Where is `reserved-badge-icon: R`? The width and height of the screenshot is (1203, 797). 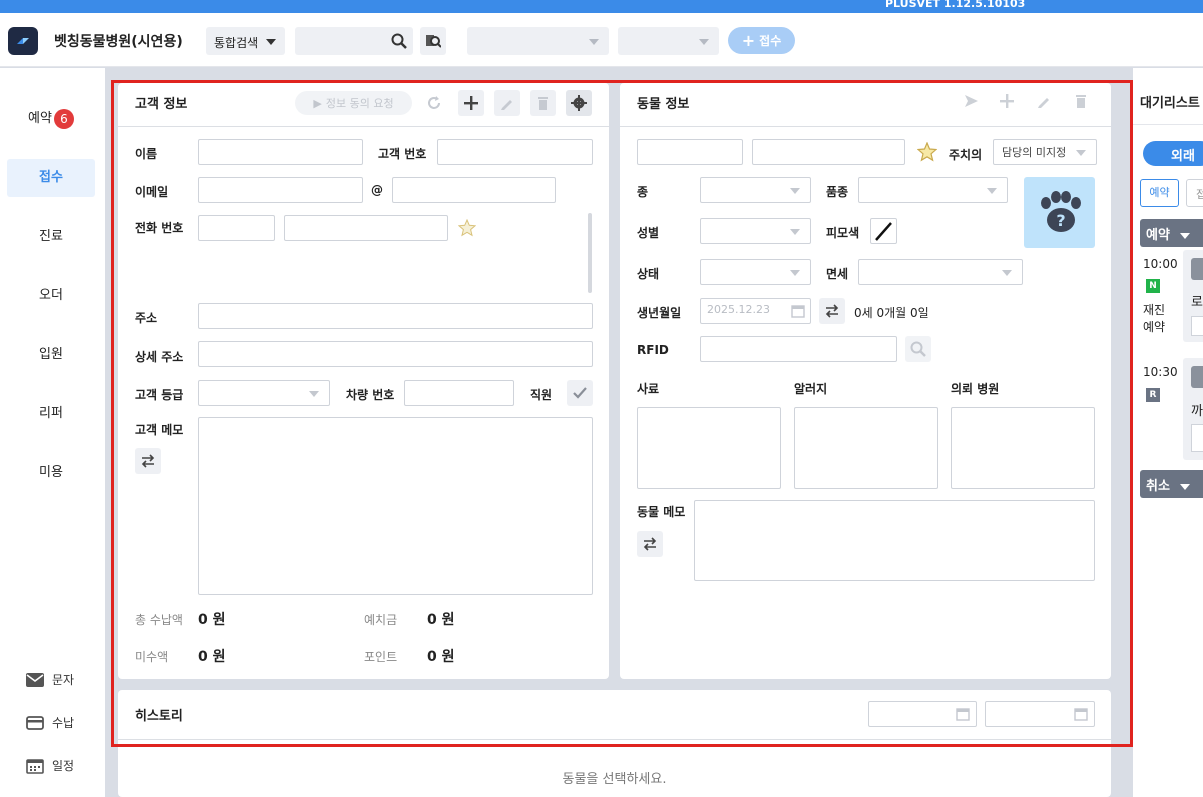
reserved-badge-icon: R is located at coordinates (1153, 395).